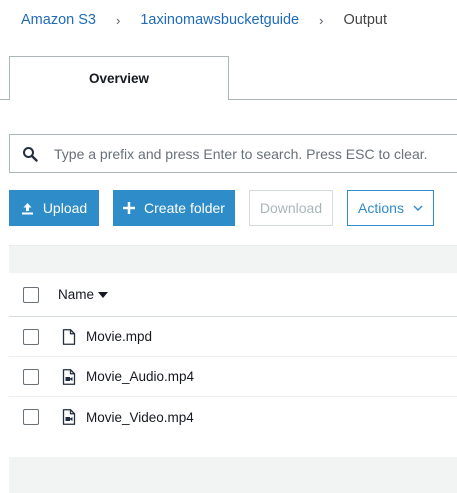  What do you see at coordinates (119, 336) in the screenshot?
I see `file-name: Movie.mpd` at bounding box center [119, 336].